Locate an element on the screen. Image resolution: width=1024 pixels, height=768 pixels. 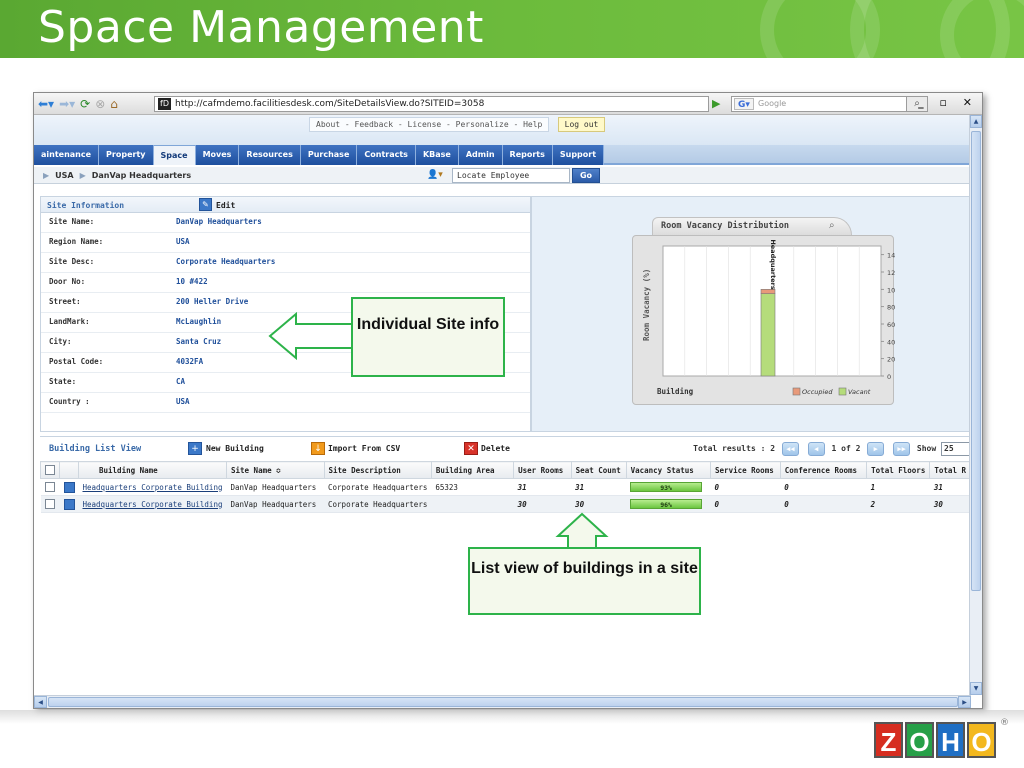
site-info-row: Region Name: USA is located at coordinates (285, 243).